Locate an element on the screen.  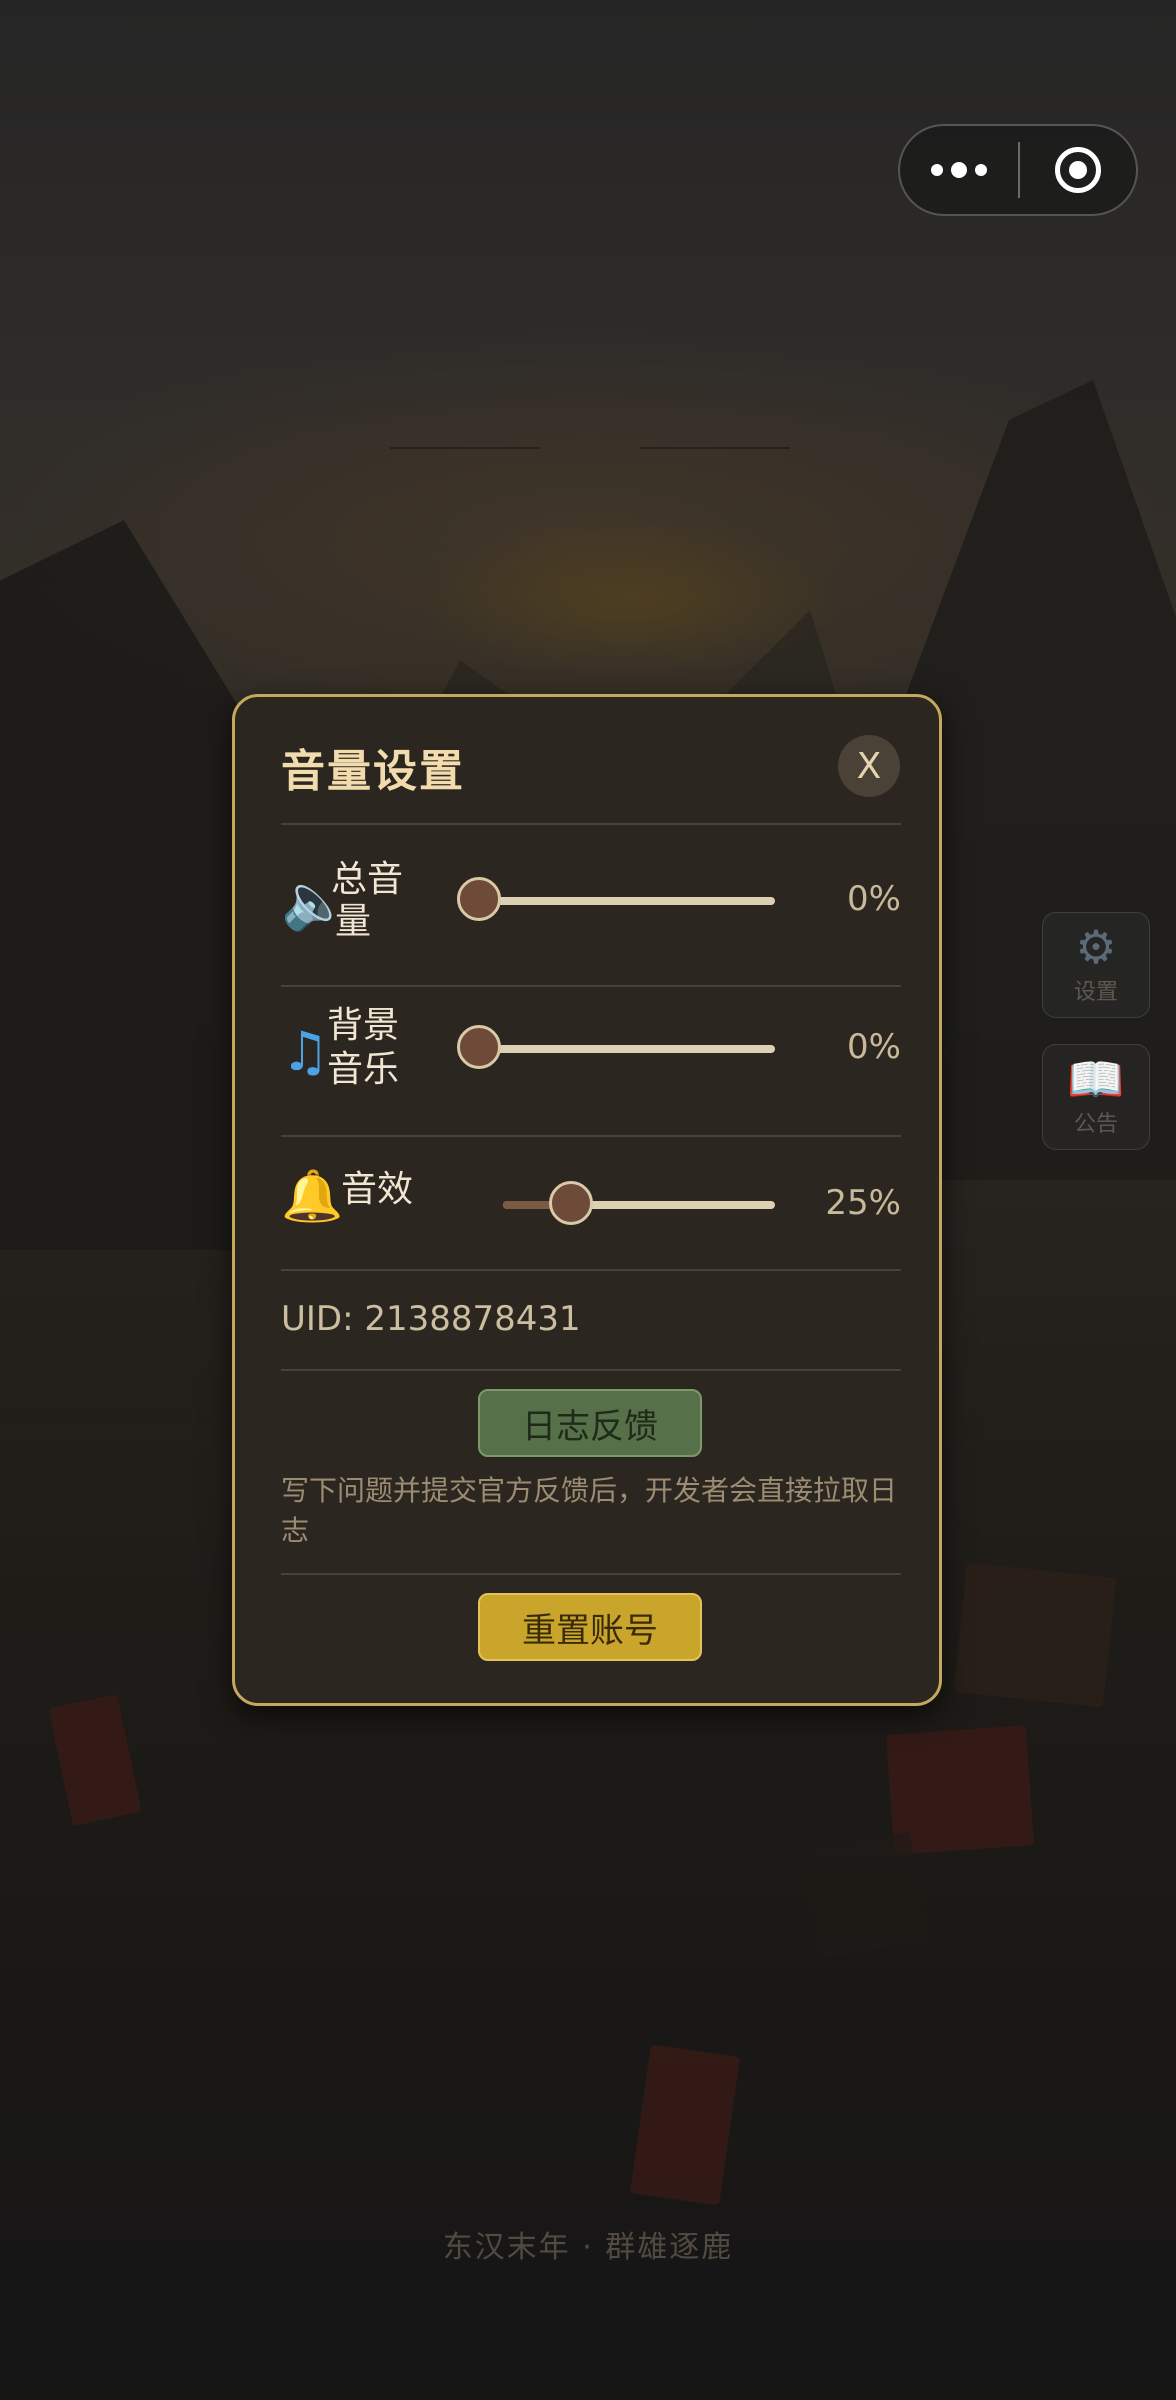
gear-icon: ⚙ is located at coordinates (1096, 947).